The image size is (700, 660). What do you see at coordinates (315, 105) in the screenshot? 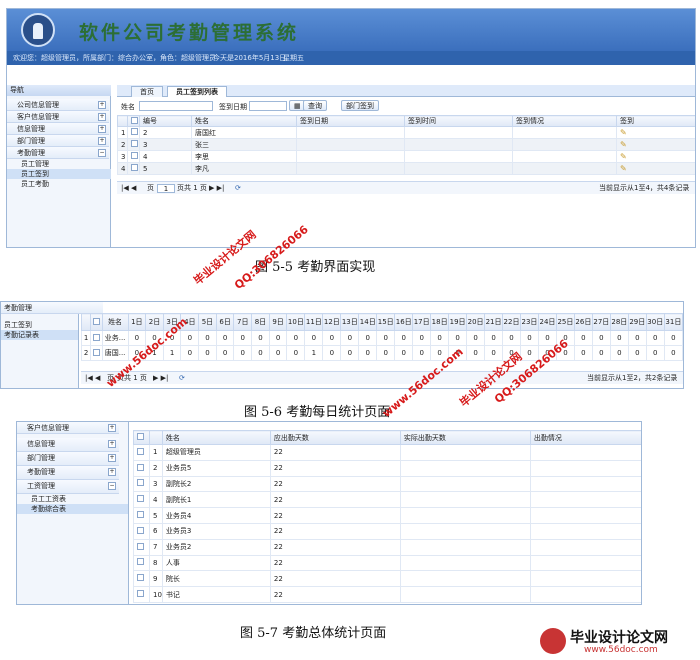
I see `query-button: 查询` at bounding box center [315, 105].